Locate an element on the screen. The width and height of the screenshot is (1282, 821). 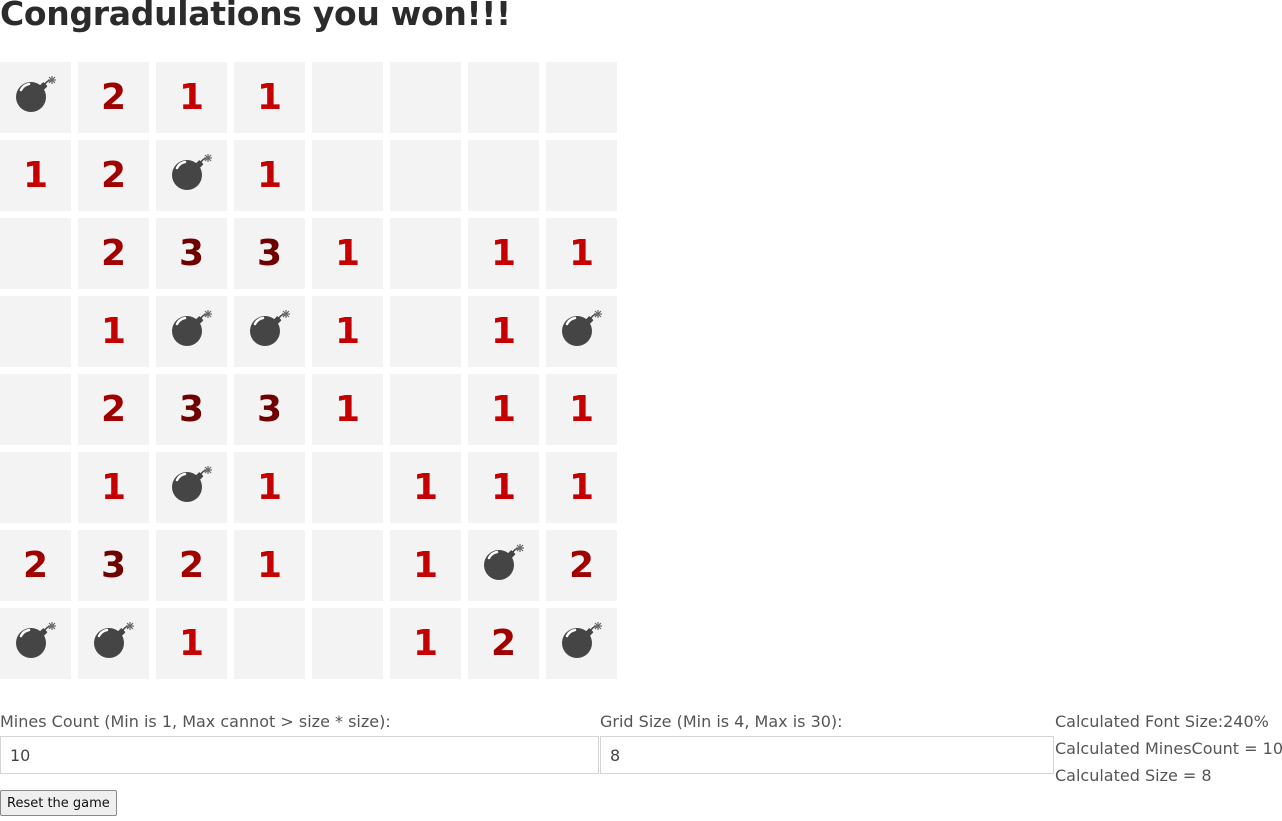
grid-size-input is located at coordinates (827, 755).